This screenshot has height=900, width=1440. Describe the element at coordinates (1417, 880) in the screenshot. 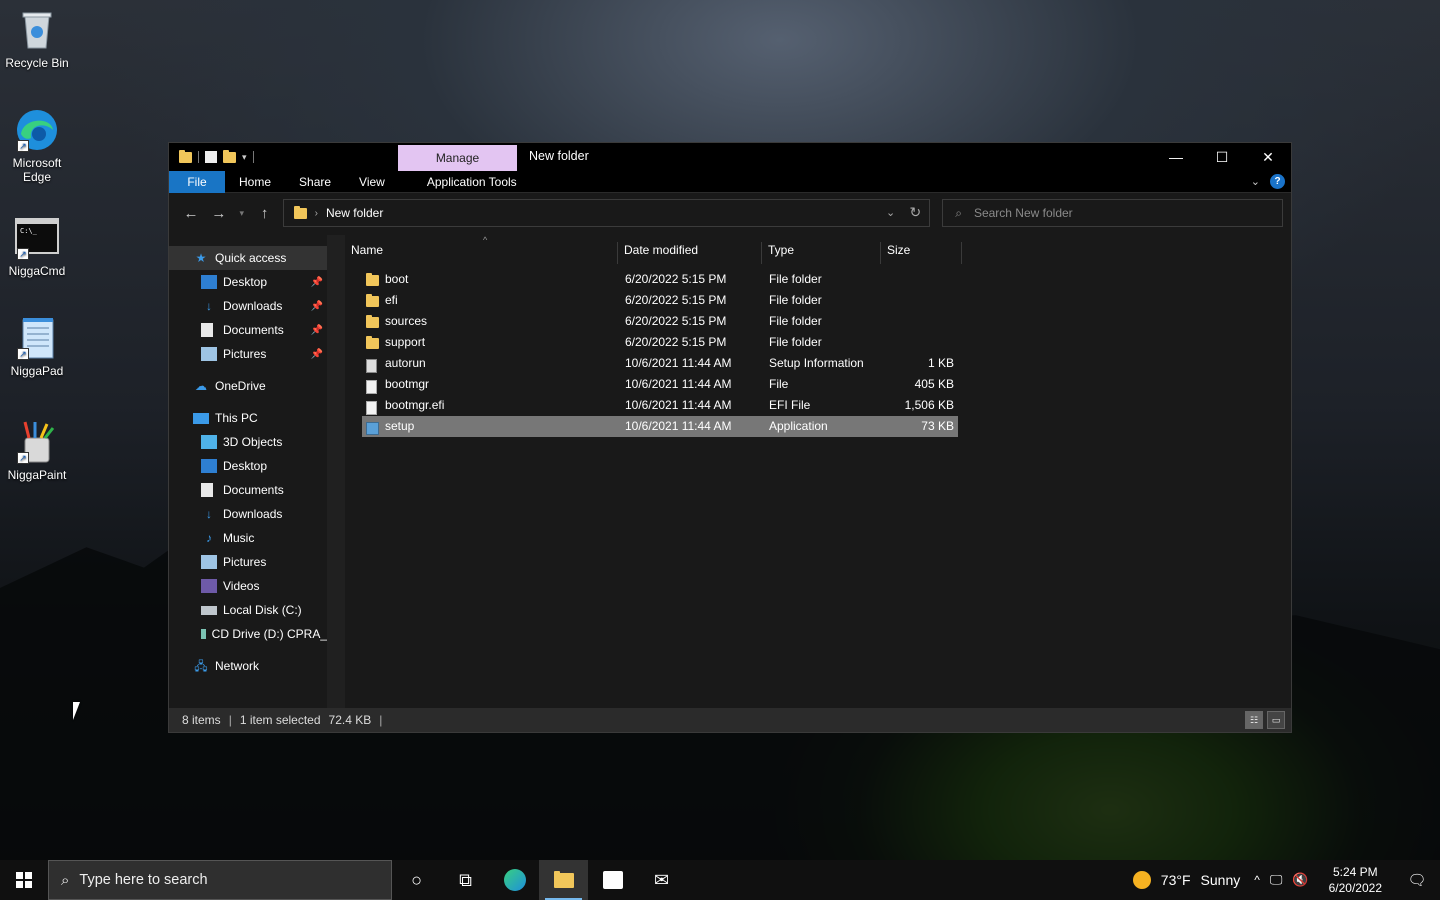

I see `notifications-icon: 🗨` at that location.